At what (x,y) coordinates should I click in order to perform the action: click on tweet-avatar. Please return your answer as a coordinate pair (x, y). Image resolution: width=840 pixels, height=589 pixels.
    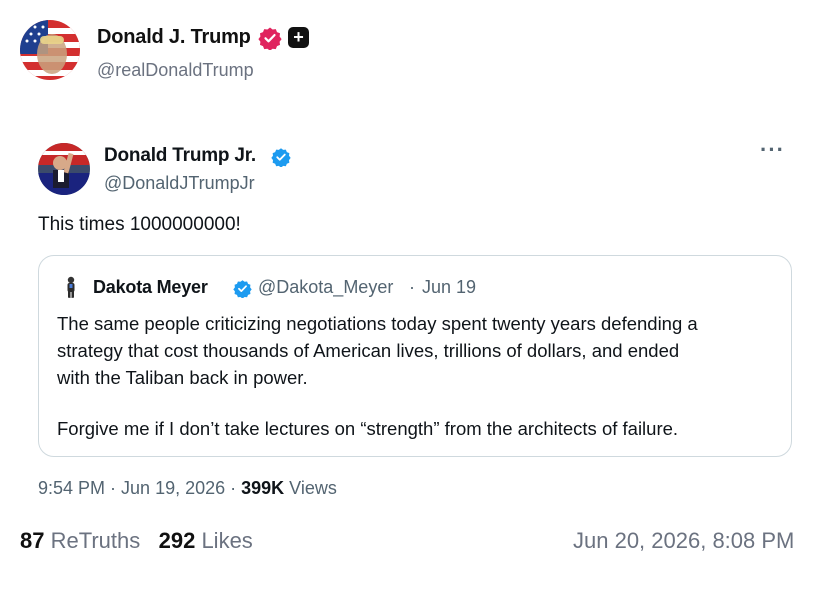
    Looking at the image, I should click on (64, 169).